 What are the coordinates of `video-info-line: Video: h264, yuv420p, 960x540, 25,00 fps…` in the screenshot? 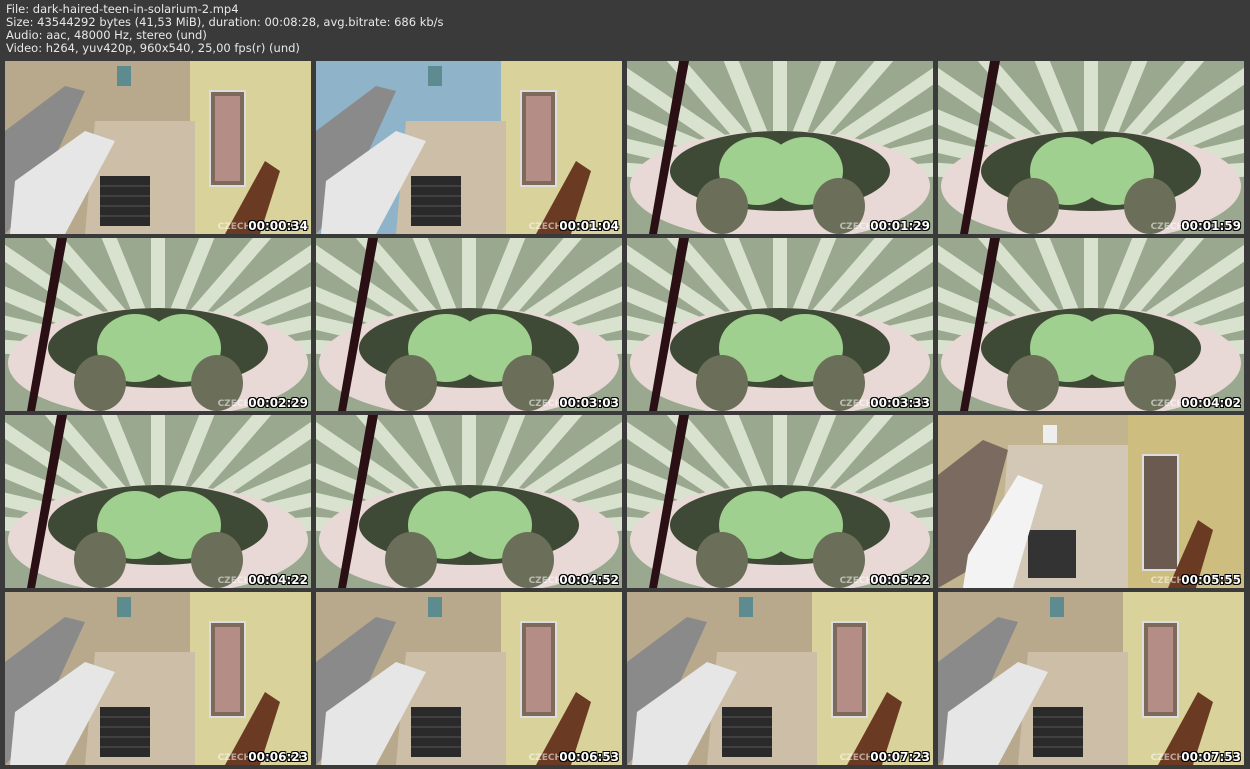 It's located at (153, 48).